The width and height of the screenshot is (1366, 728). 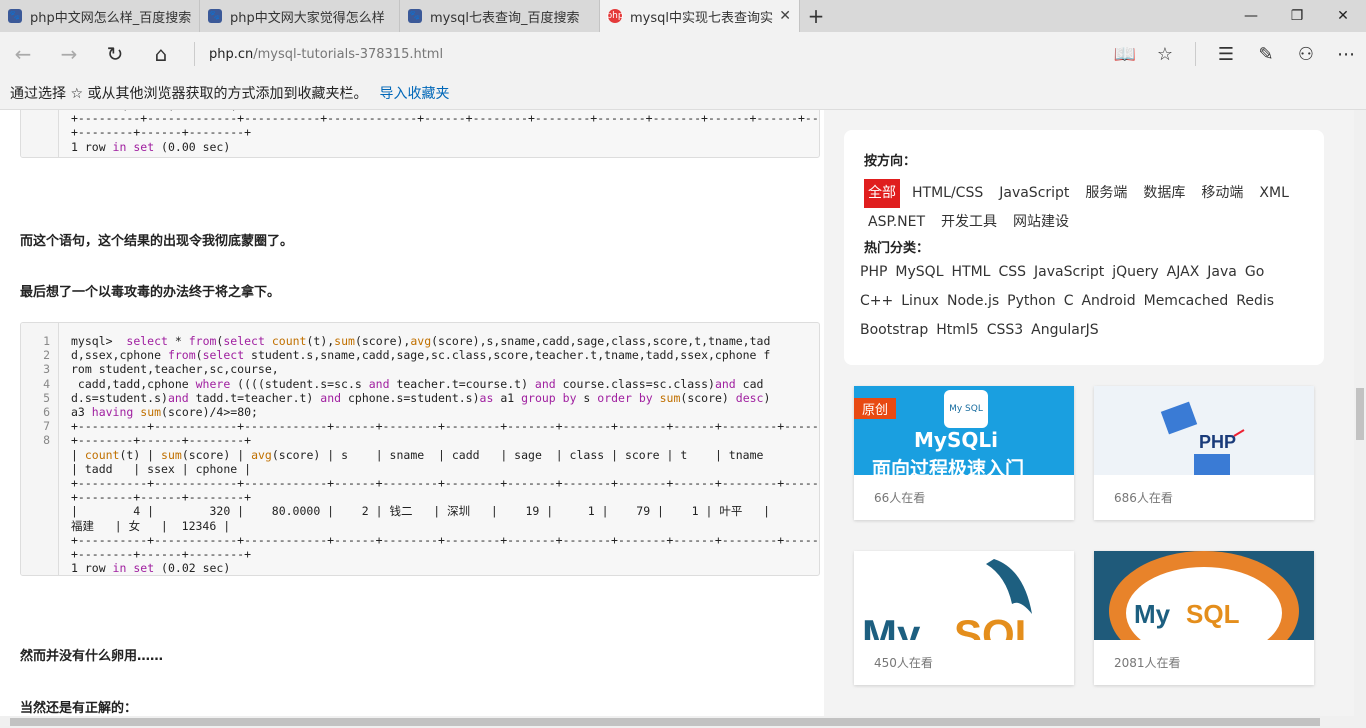 I want to click on hot-tag: CSS3, so click(x=1005, y=330).